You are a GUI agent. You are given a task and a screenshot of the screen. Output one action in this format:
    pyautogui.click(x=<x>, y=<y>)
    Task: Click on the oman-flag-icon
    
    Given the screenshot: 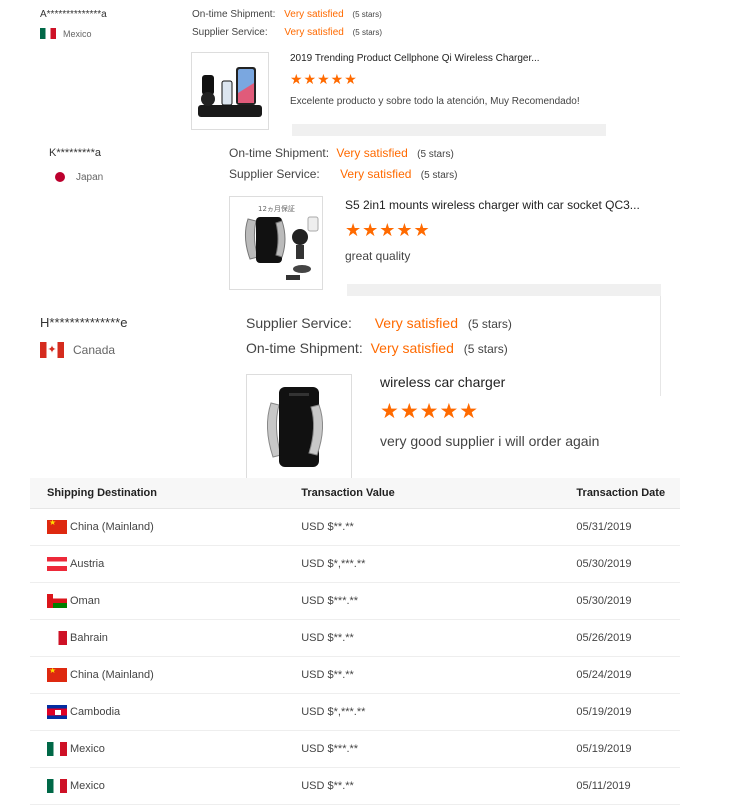 What is the action you would take?
    pyautogui.click(x=57, y=601)
    